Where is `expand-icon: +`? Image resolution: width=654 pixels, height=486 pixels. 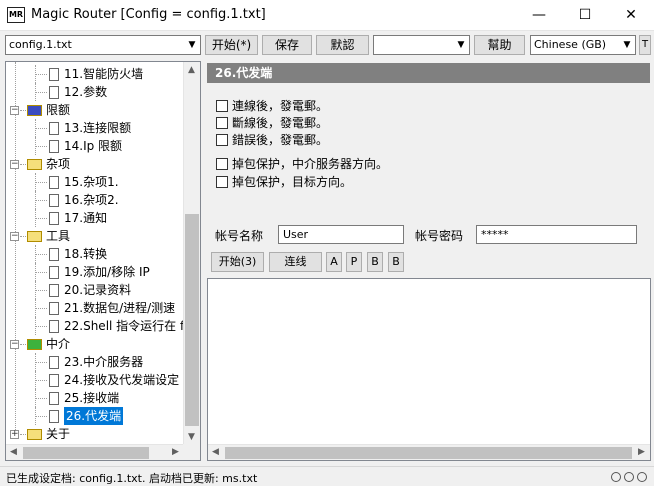
expand-icon: + is located at coordinates (14, 434).